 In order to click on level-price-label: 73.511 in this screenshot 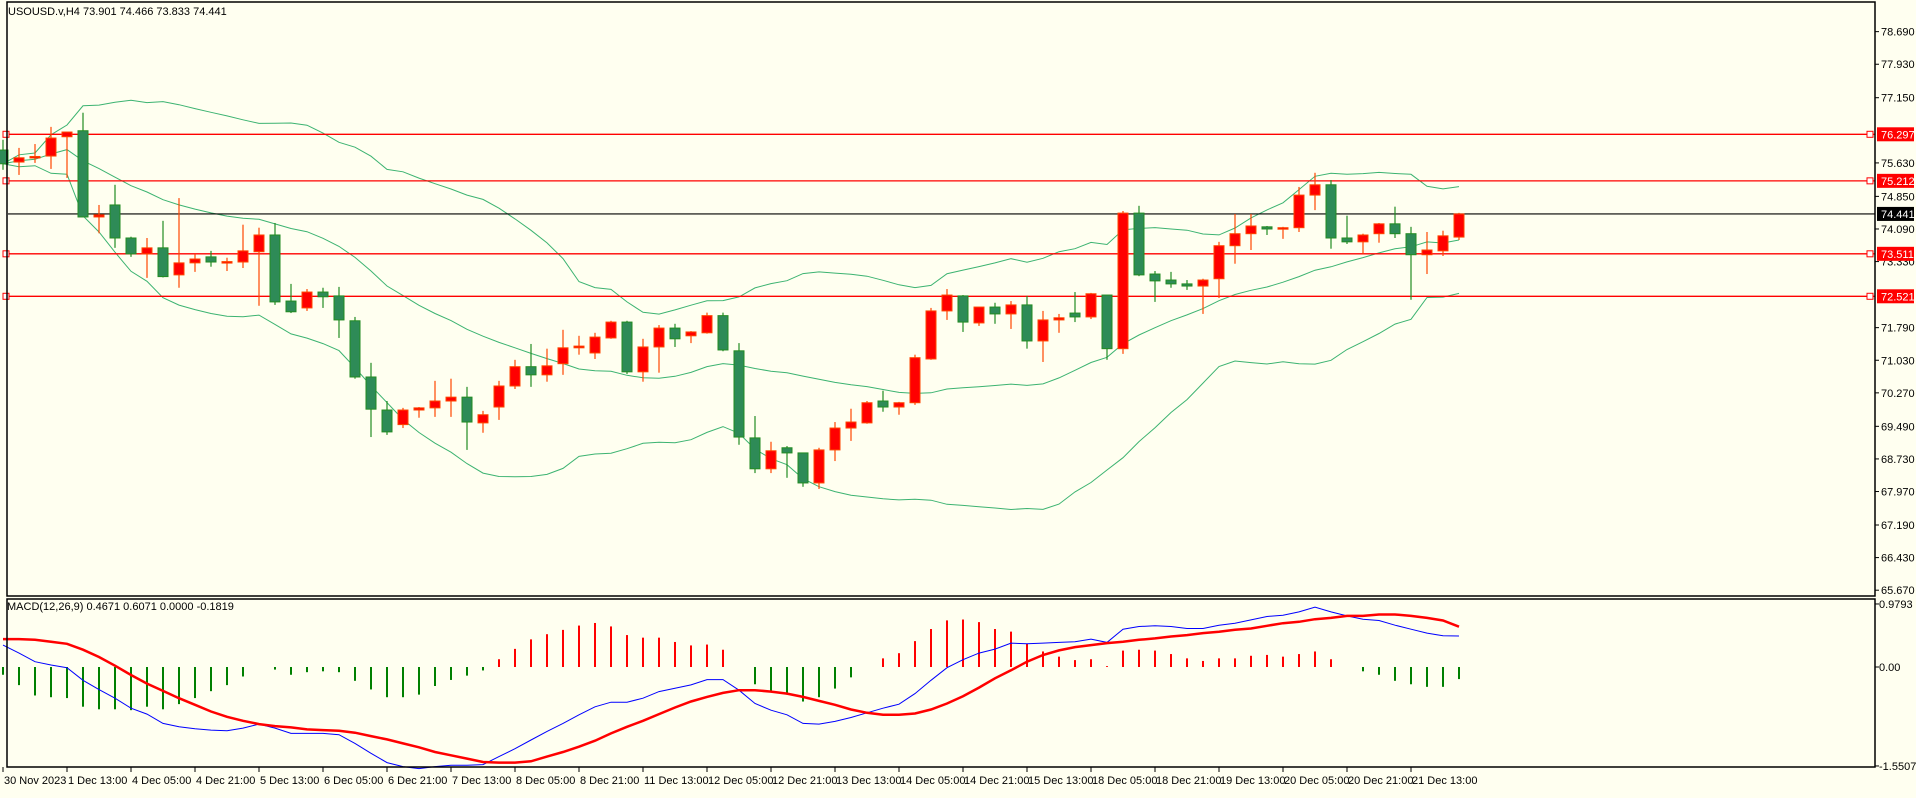, I will do `click(1897, 255)`.